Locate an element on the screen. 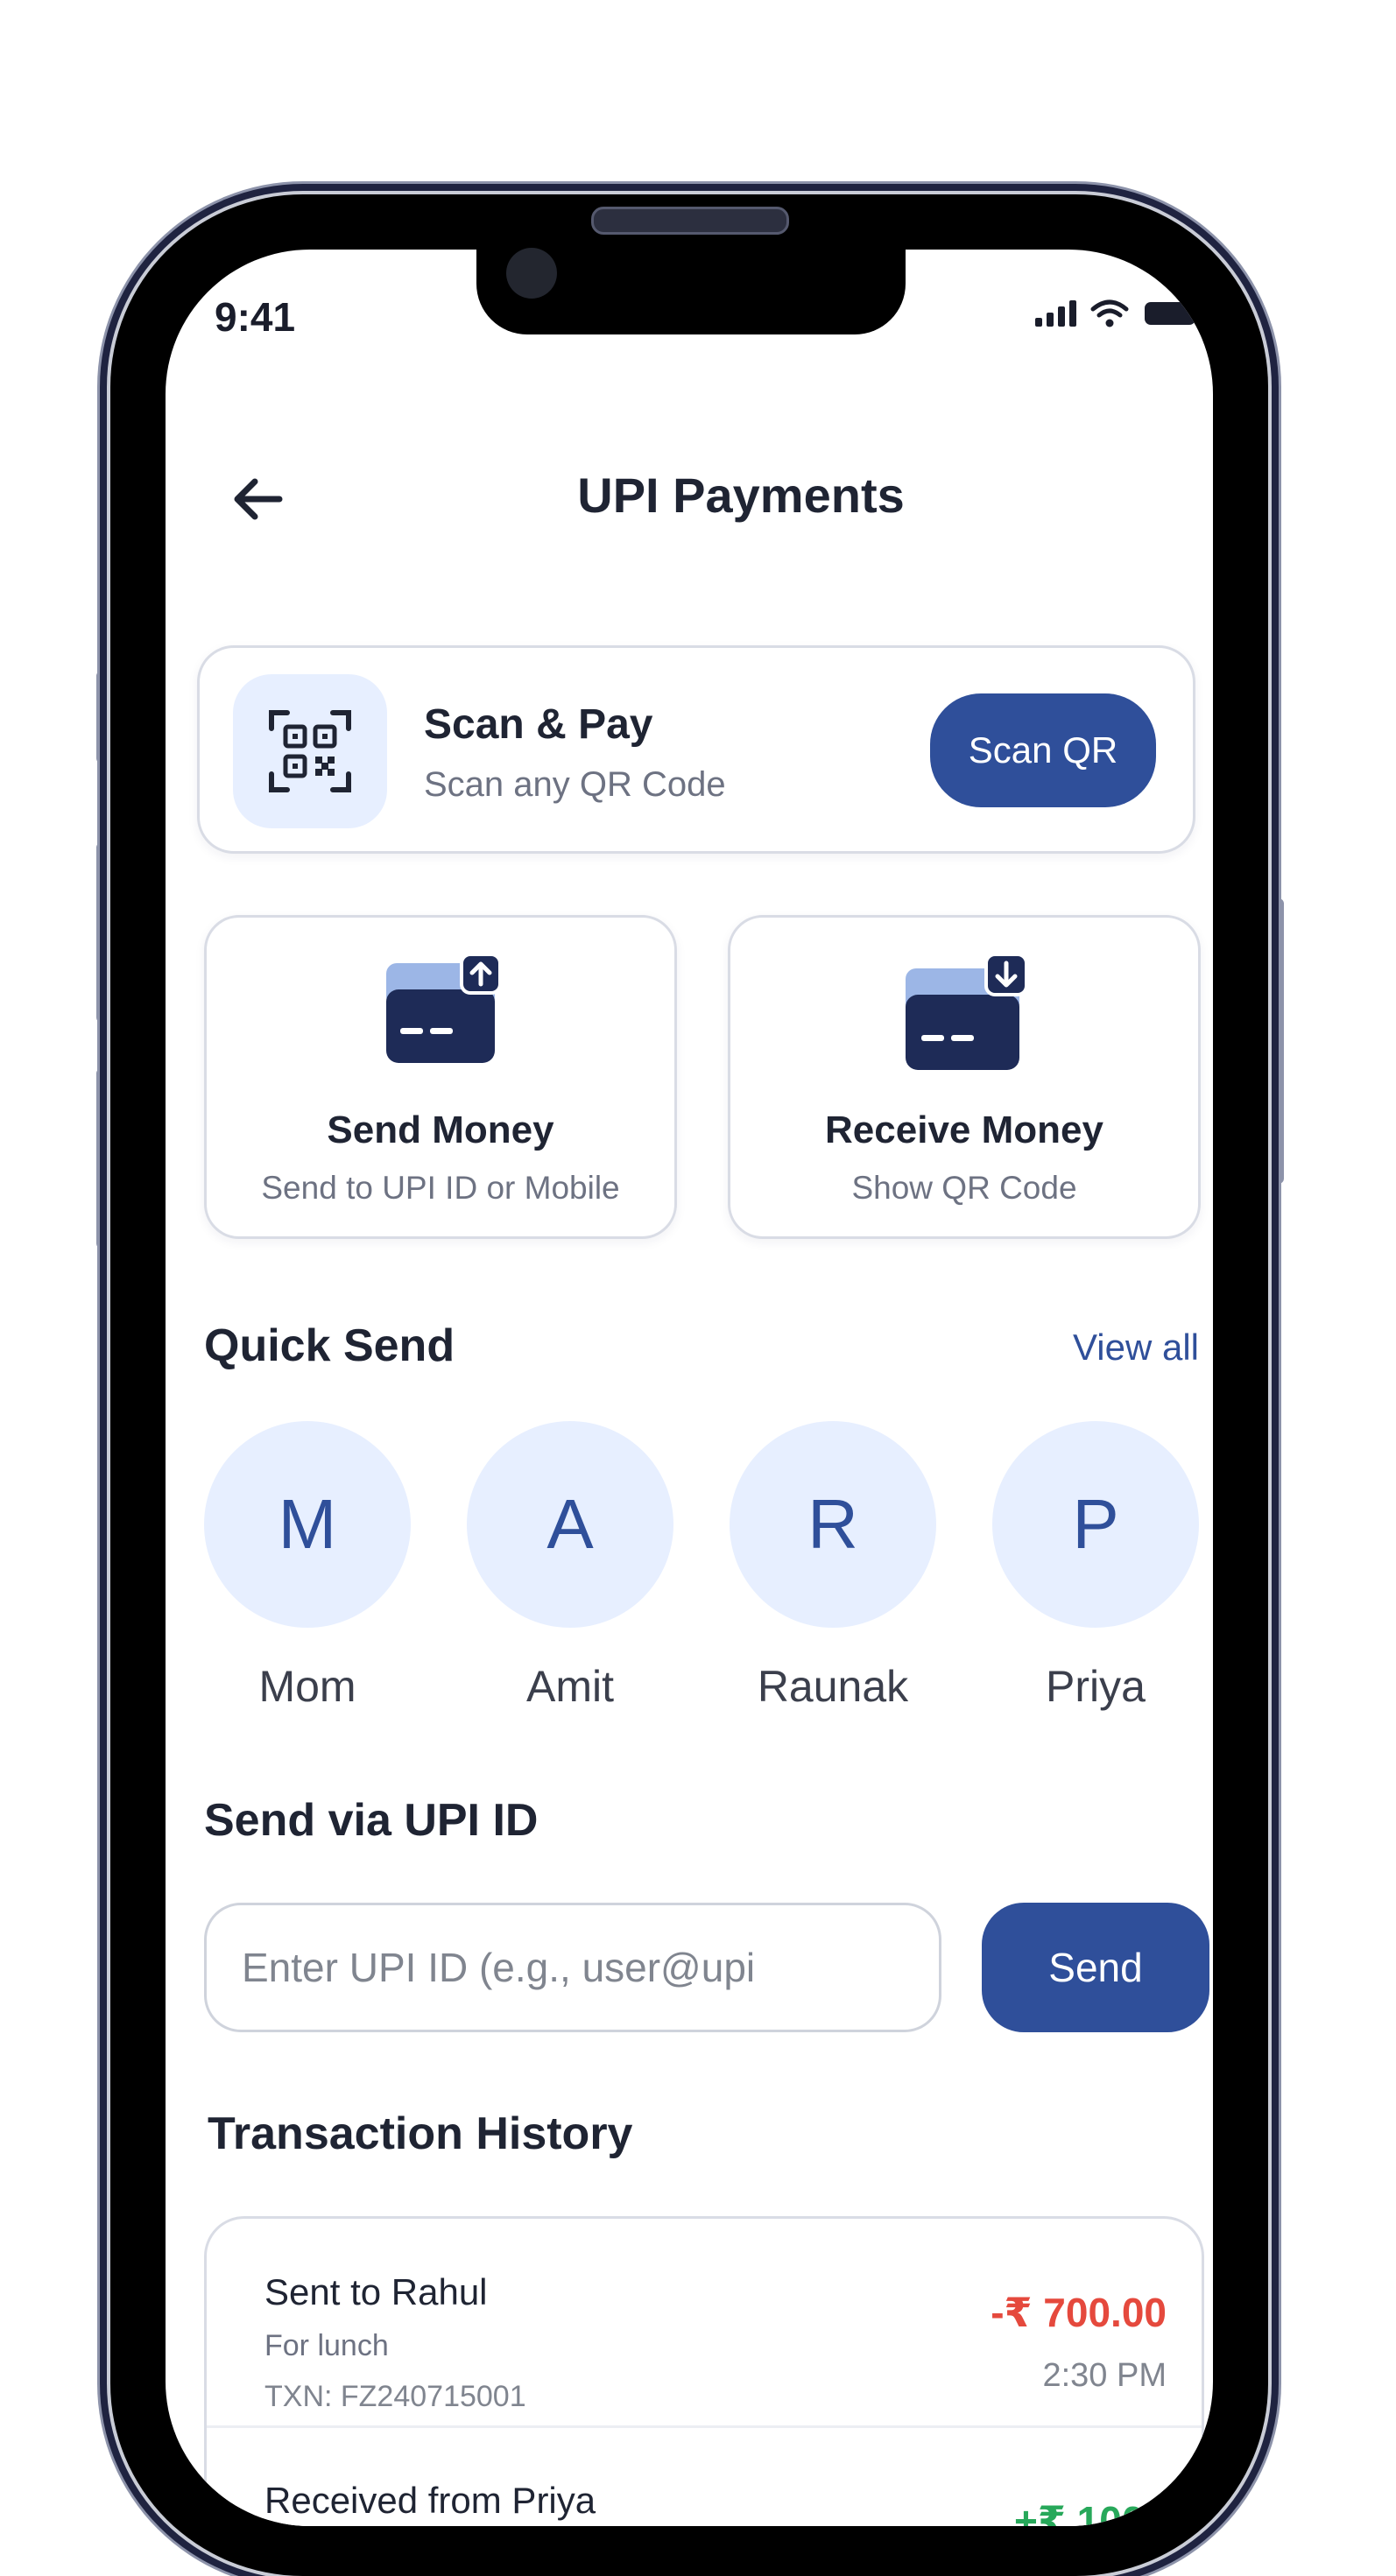  status-time: 9:41 is located at coordinates (256, 317).